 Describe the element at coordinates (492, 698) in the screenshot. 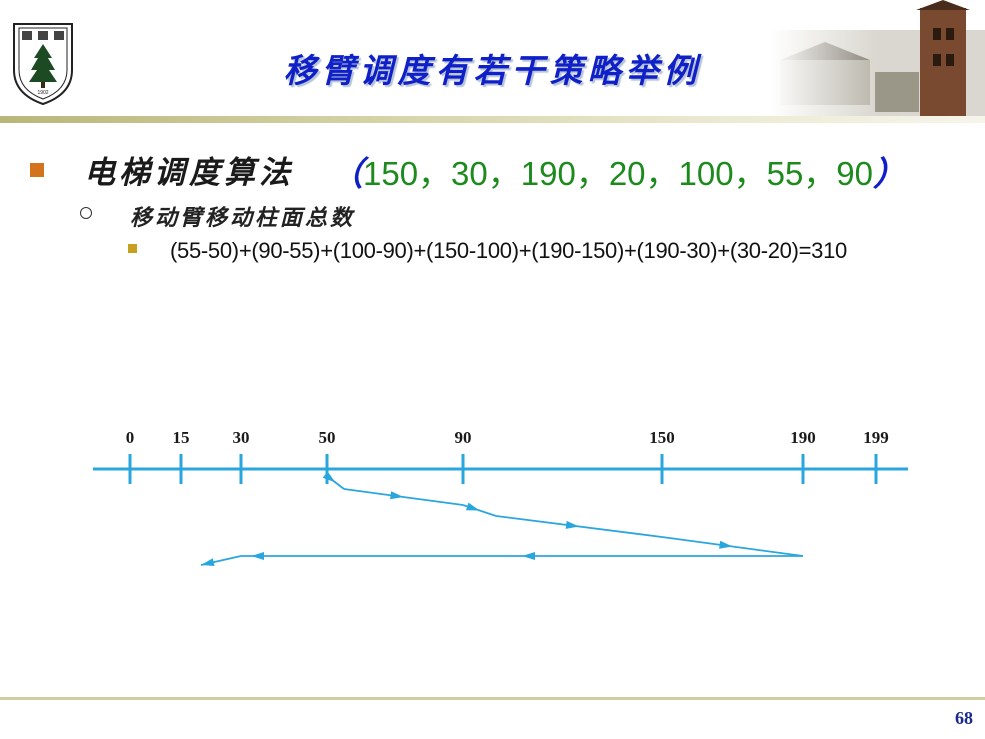

I see `footer-divider` at that location.